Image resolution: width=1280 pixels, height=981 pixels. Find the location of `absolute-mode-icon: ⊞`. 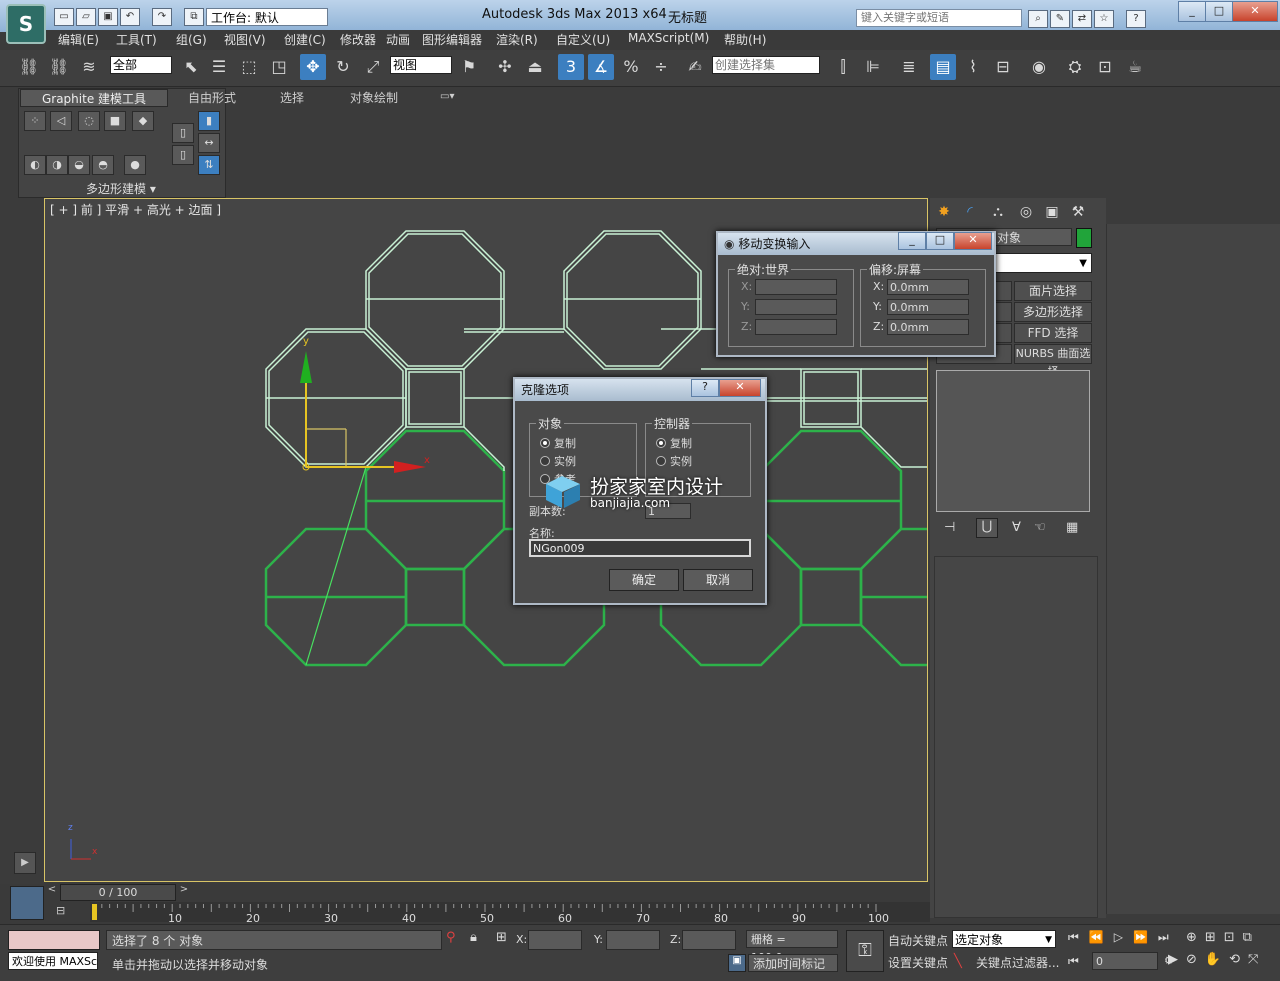

absolute-mode-icon: ⊞ is located at coordinates (501, 937).